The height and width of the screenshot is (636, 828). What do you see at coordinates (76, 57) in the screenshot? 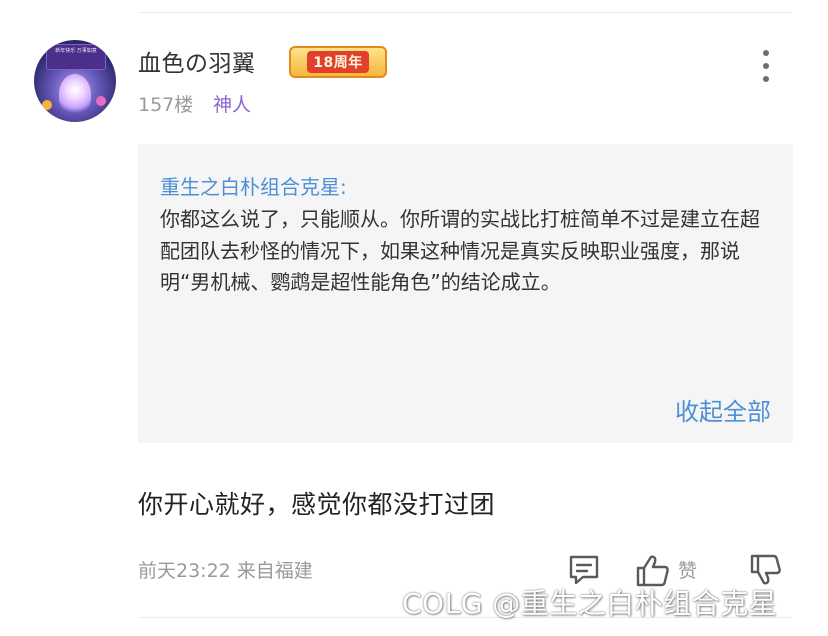
I see `avatar-banner: 新年快乐 万事如意` at bounding box center [76, 57].